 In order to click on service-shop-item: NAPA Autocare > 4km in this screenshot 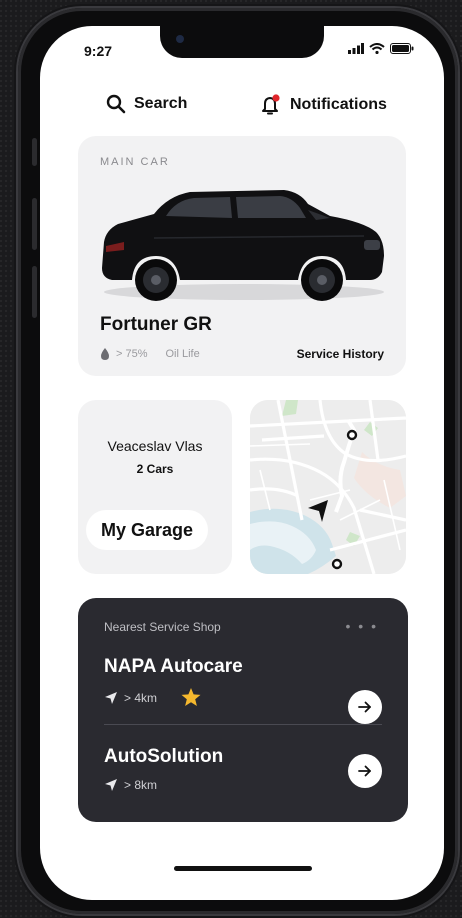, I will do `click(244, 681)`.